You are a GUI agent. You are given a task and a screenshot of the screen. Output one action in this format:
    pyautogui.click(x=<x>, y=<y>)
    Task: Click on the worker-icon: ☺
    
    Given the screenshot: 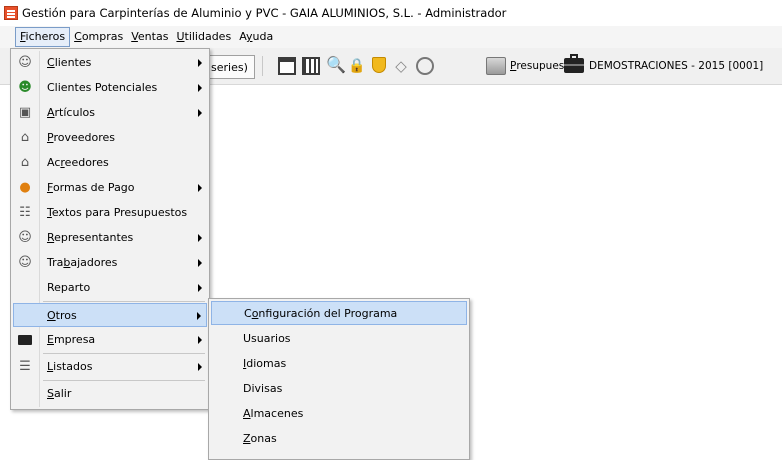 What is the action you would take?
    pyautogui.click(x=25, y=262)
    